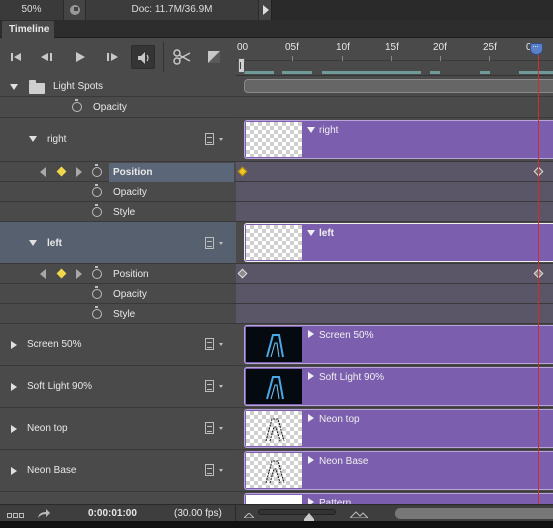 The height and width of the screenshot is (528, 553). I want to click on tab-timeline: Timeline, so click(28, 29).